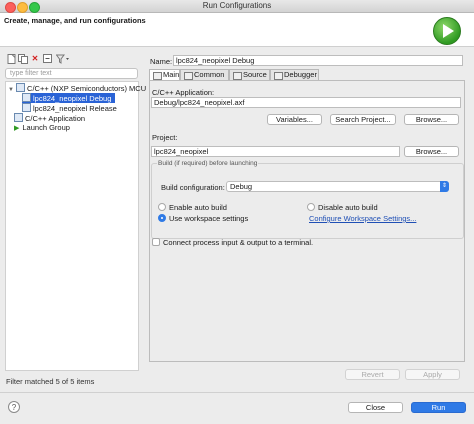  Describe the element at coordinates (75, 20) in the screenshot. I see `dialog-heading: Create, manage, and run configurations` at that location.